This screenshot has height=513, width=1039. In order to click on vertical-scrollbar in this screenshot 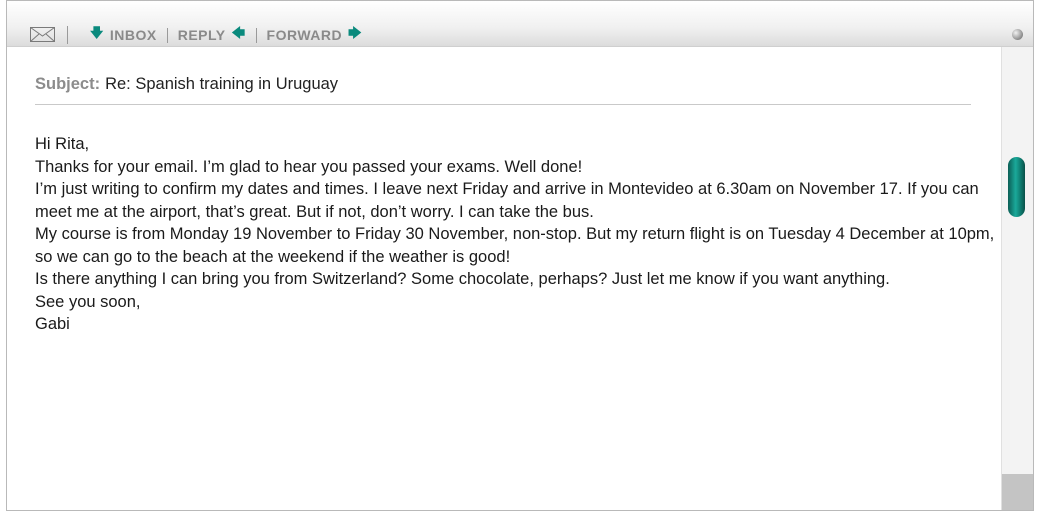, I will do `click(1017, 278)`.